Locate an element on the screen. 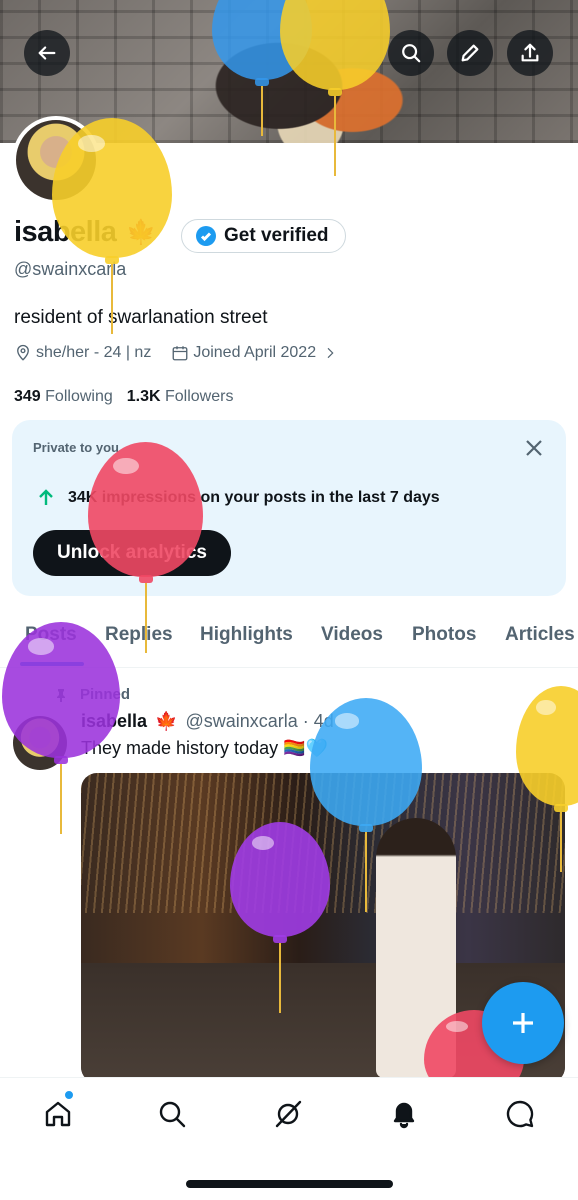  active-tab-indicator is located at coordinates (52, 664).